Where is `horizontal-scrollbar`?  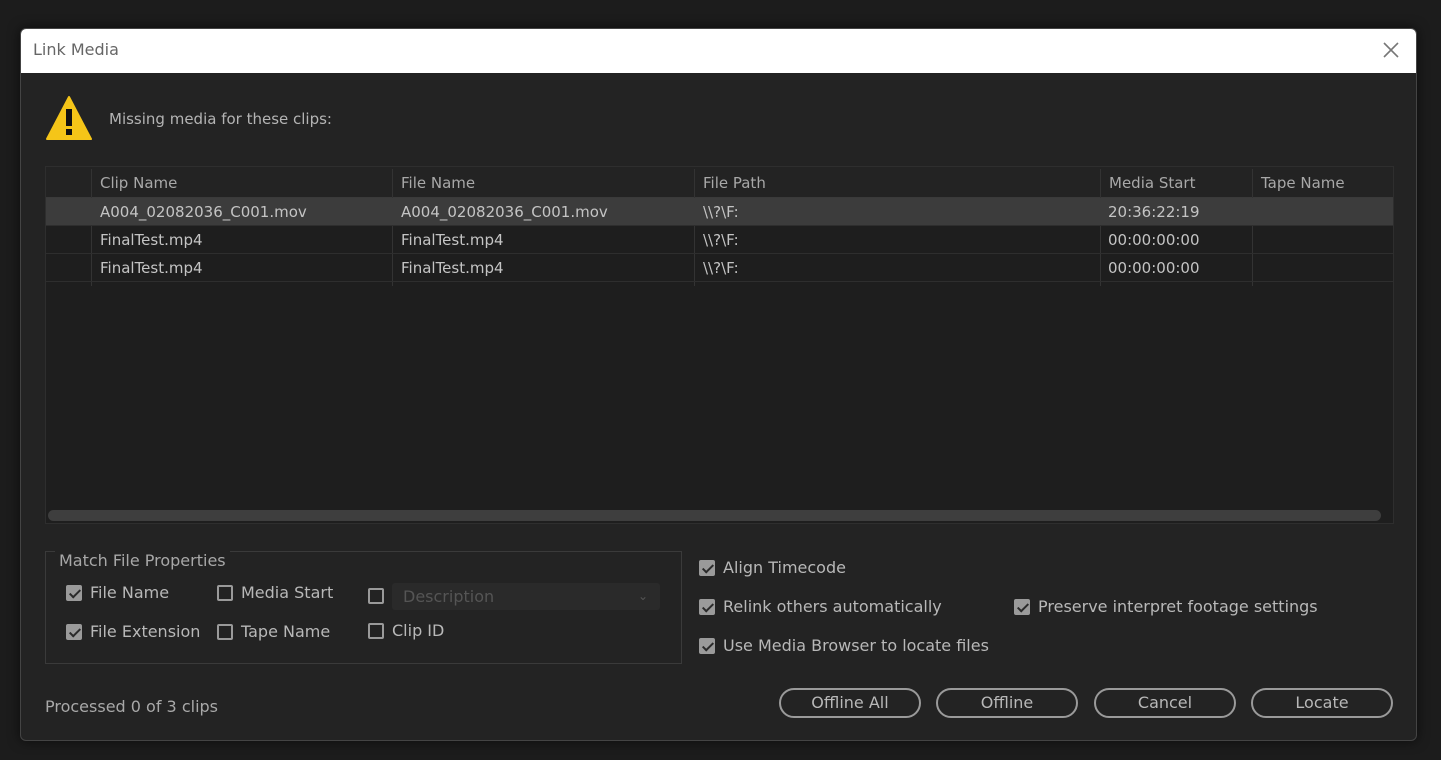
horizontal-scrollbar is located at coordinates (719, 515).